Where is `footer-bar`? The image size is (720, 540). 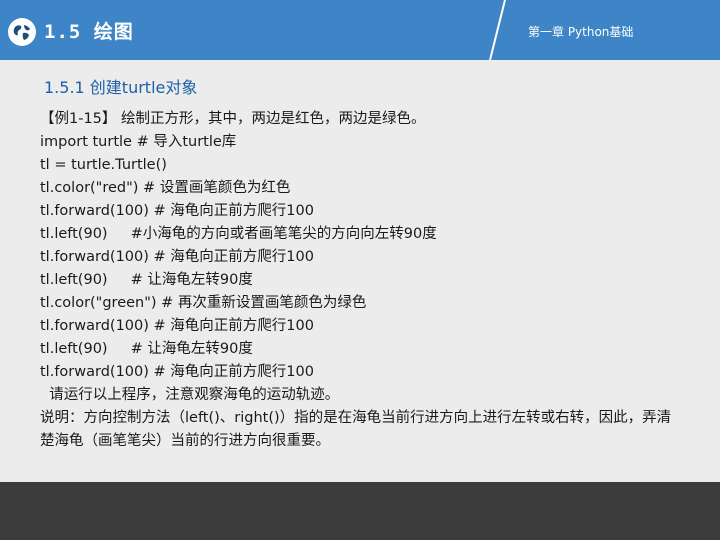 footer-bar is located at coordinates (360, 511).